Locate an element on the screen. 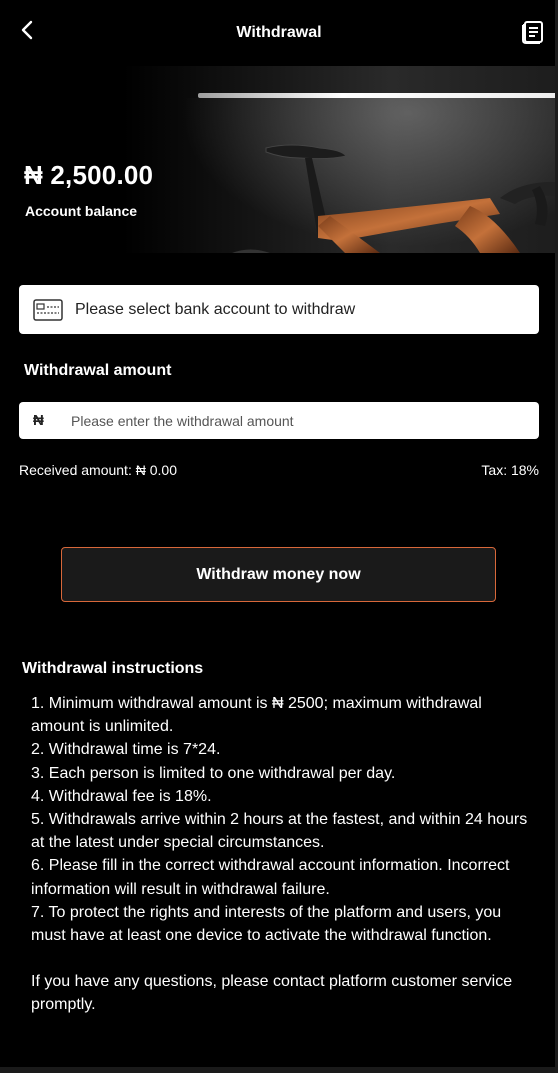 The width and height of the screenshot is (558, 1073). withdrawal-amount-field: ₦ is located at coordinates (279, 420).